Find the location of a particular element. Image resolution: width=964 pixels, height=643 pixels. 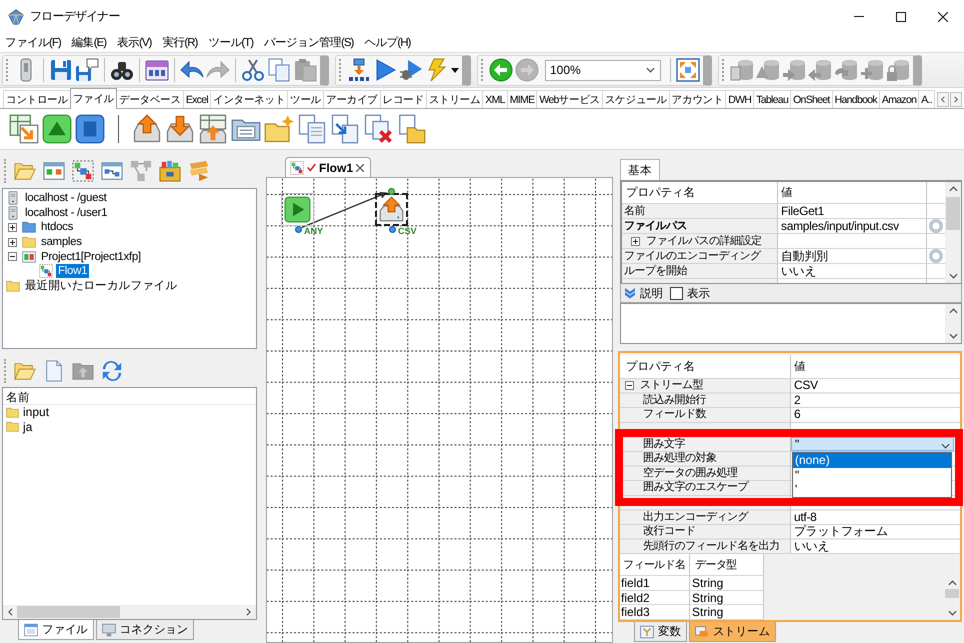

step-run-icon is located at coordinates (359, 70).